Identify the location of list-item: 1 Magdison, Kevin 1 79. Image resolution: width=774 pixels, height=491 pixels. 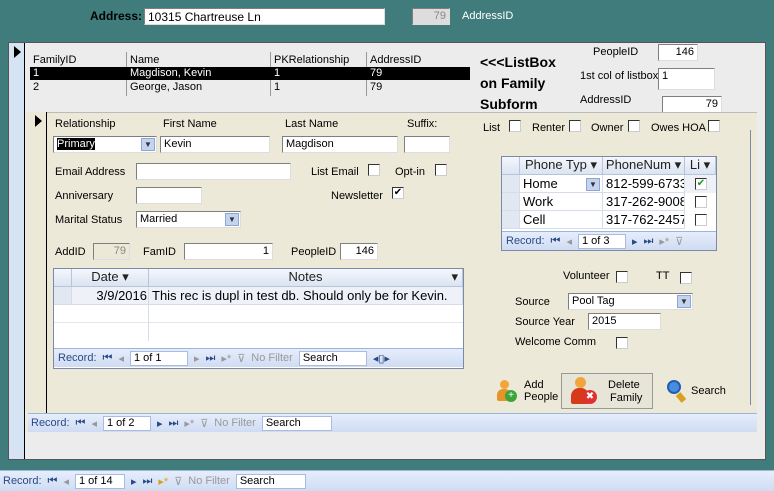
(250, 73).